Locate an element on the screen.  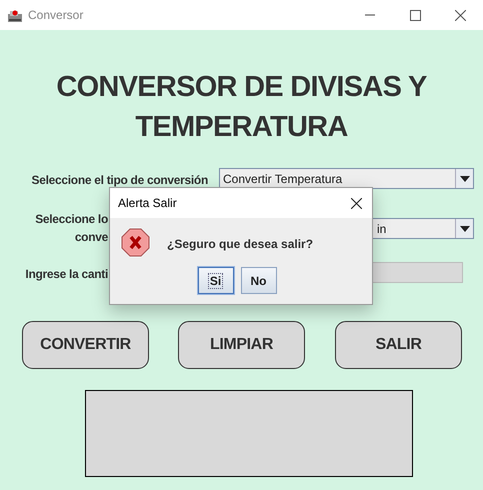
dropdown-value: Convertir Temperatura is located at coordinates (282, 179).